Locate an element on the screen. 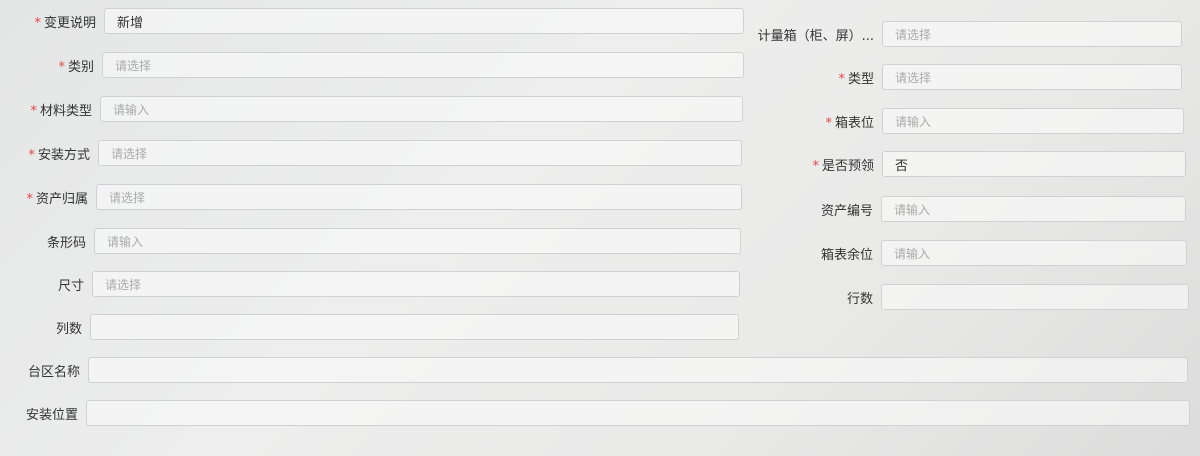  form-row-install-method: * 安装方式 请选择 is located at coordinates (371, 153).